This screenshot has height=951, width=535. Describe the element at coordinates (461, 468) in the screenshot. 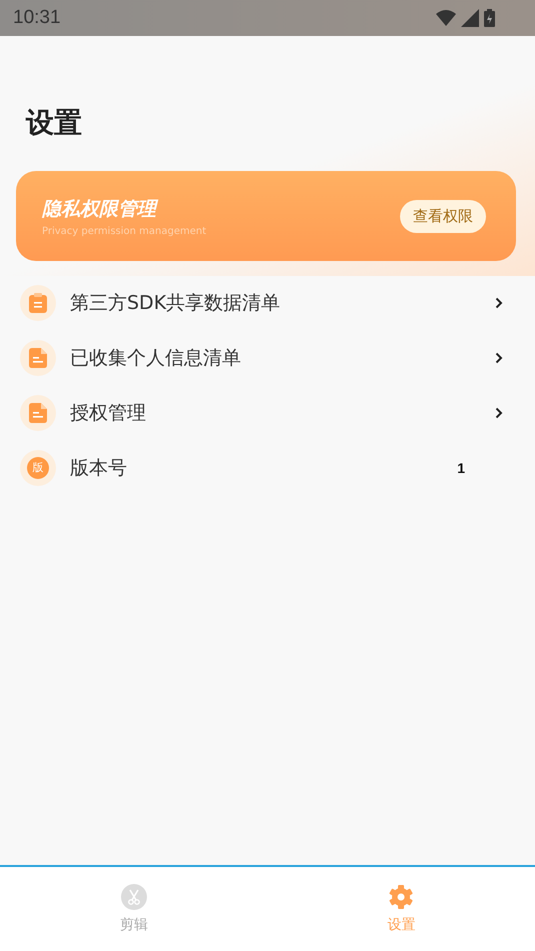

I see `version-number: 1` at that location.